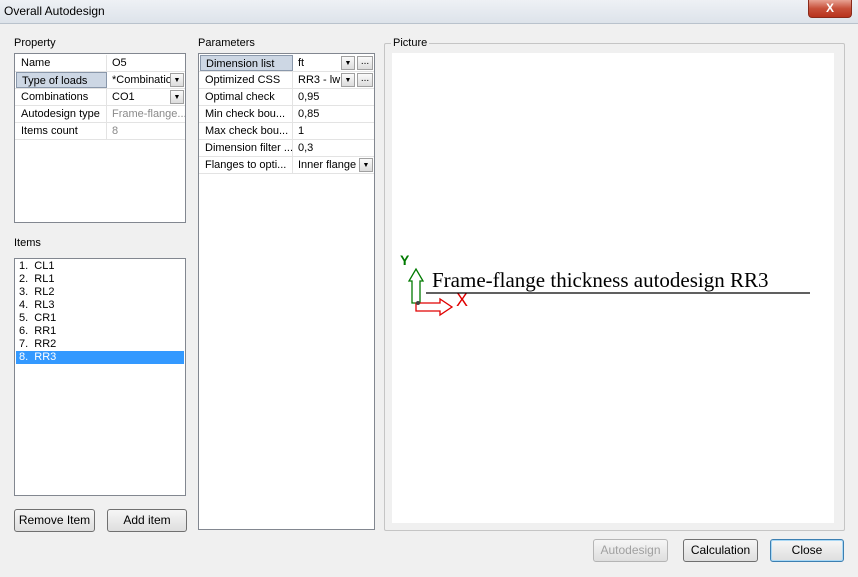 The width and height of the screenshot is (858, 577). Describe the element at coordinates (333, 131) in the screenshot. I see `parameter-value: 1` at that location.